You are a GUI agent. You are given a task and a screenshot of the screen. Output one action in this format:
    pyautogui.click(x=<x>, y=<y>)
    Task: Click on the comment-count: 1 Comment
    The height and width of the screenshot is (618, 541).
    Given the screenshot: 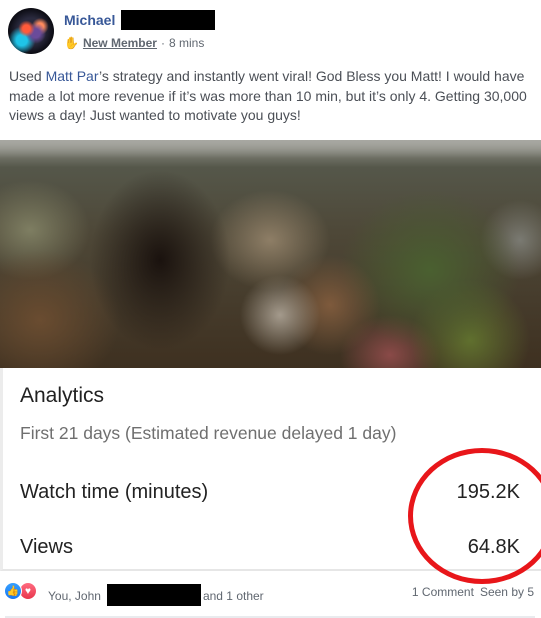 What is the action you would take?
    pyautogui.click(x=443, y=592)
    